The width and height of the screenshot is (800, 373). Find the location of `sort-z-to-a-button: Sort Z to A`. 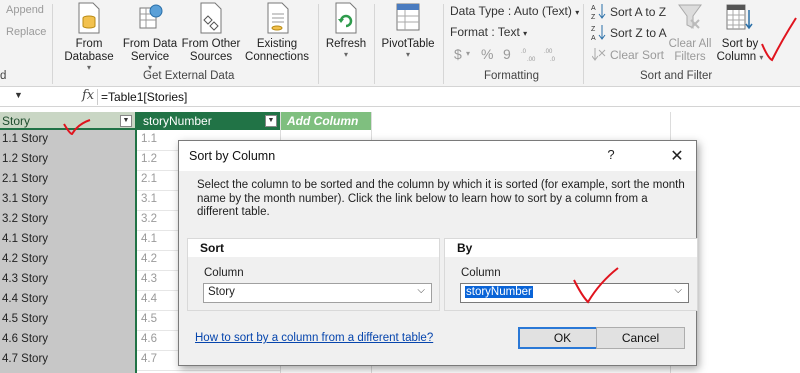

sort-z-to-a-button: Sort Z to A is located at coordinates (638, 33).